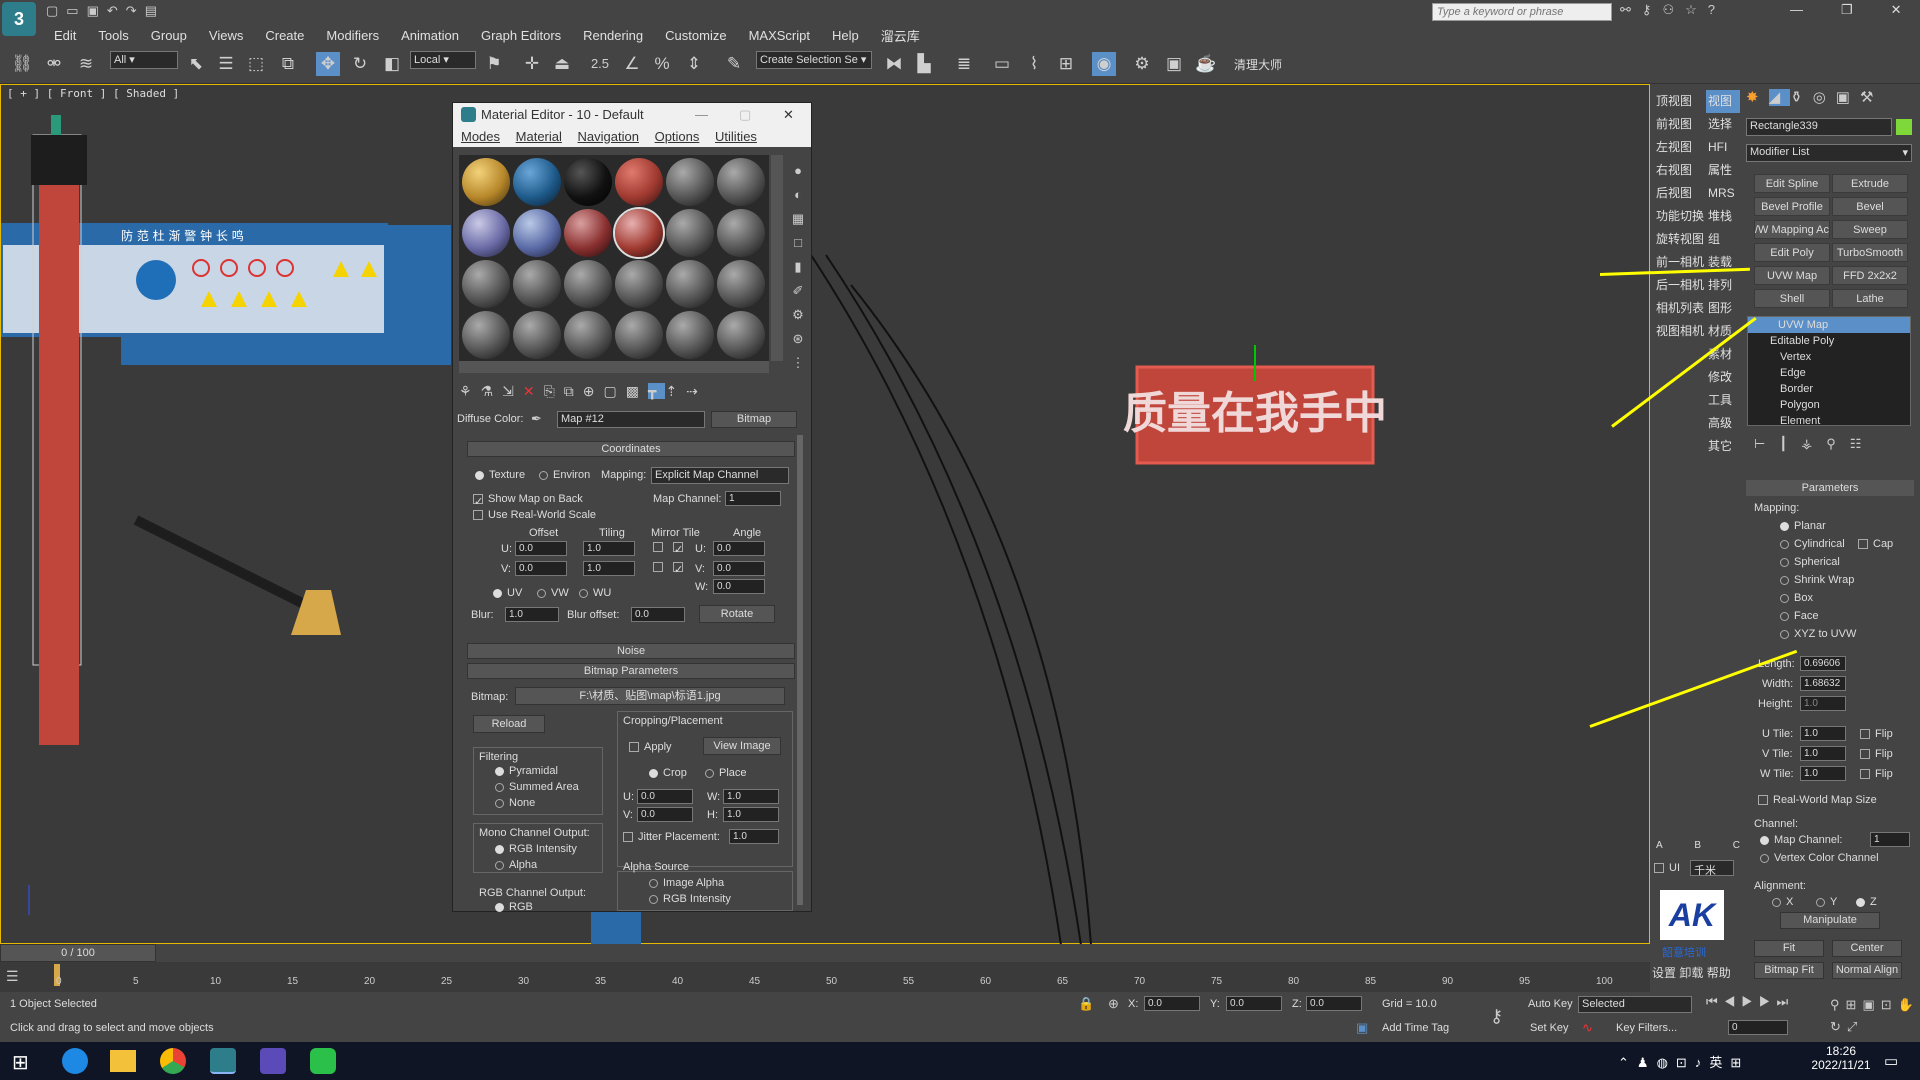 The width and height of the screenshot is (1920, 1080). I want to click on go-to-start-icon: ⏮, so click(1715, 1001).